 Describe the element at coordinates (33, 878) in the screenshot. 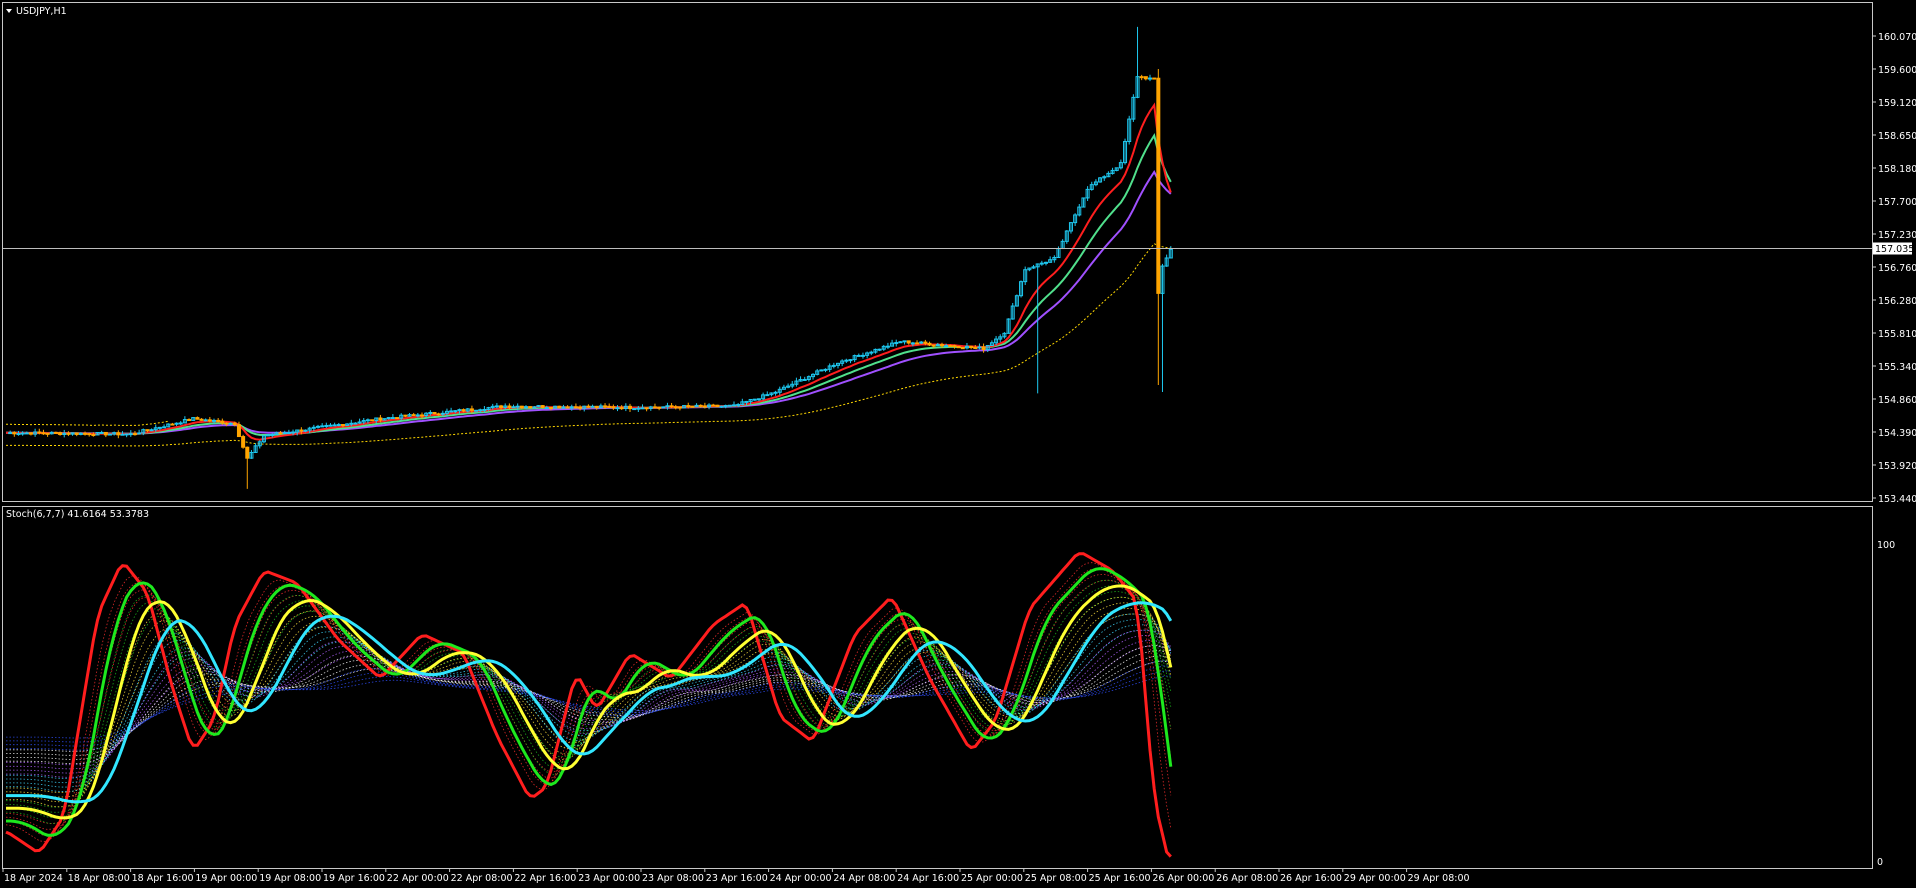

I see `time-tick-label: 18 Apr 2024` at that location.